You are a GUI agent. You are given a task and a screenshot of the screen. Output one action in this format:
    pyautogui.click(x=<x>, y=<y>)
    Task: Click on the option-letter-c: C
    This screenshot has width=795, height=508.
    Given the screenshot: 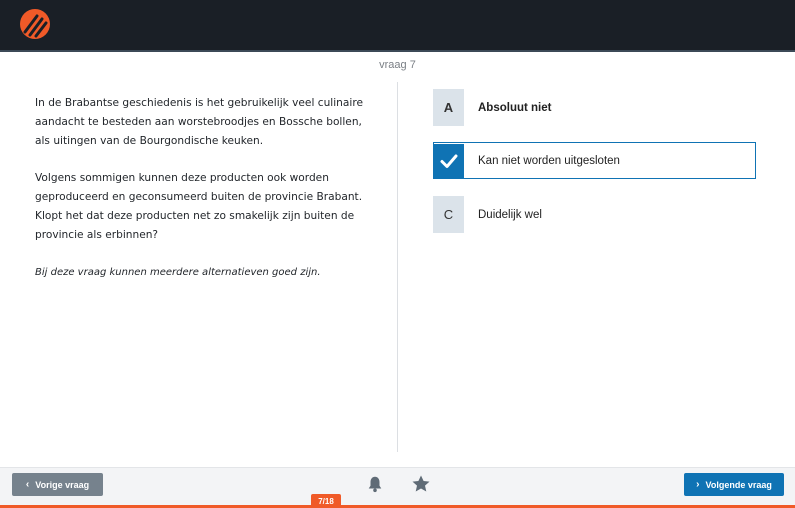 What is the action you would take?
    pyautogui.click(x=448, y=214)
    